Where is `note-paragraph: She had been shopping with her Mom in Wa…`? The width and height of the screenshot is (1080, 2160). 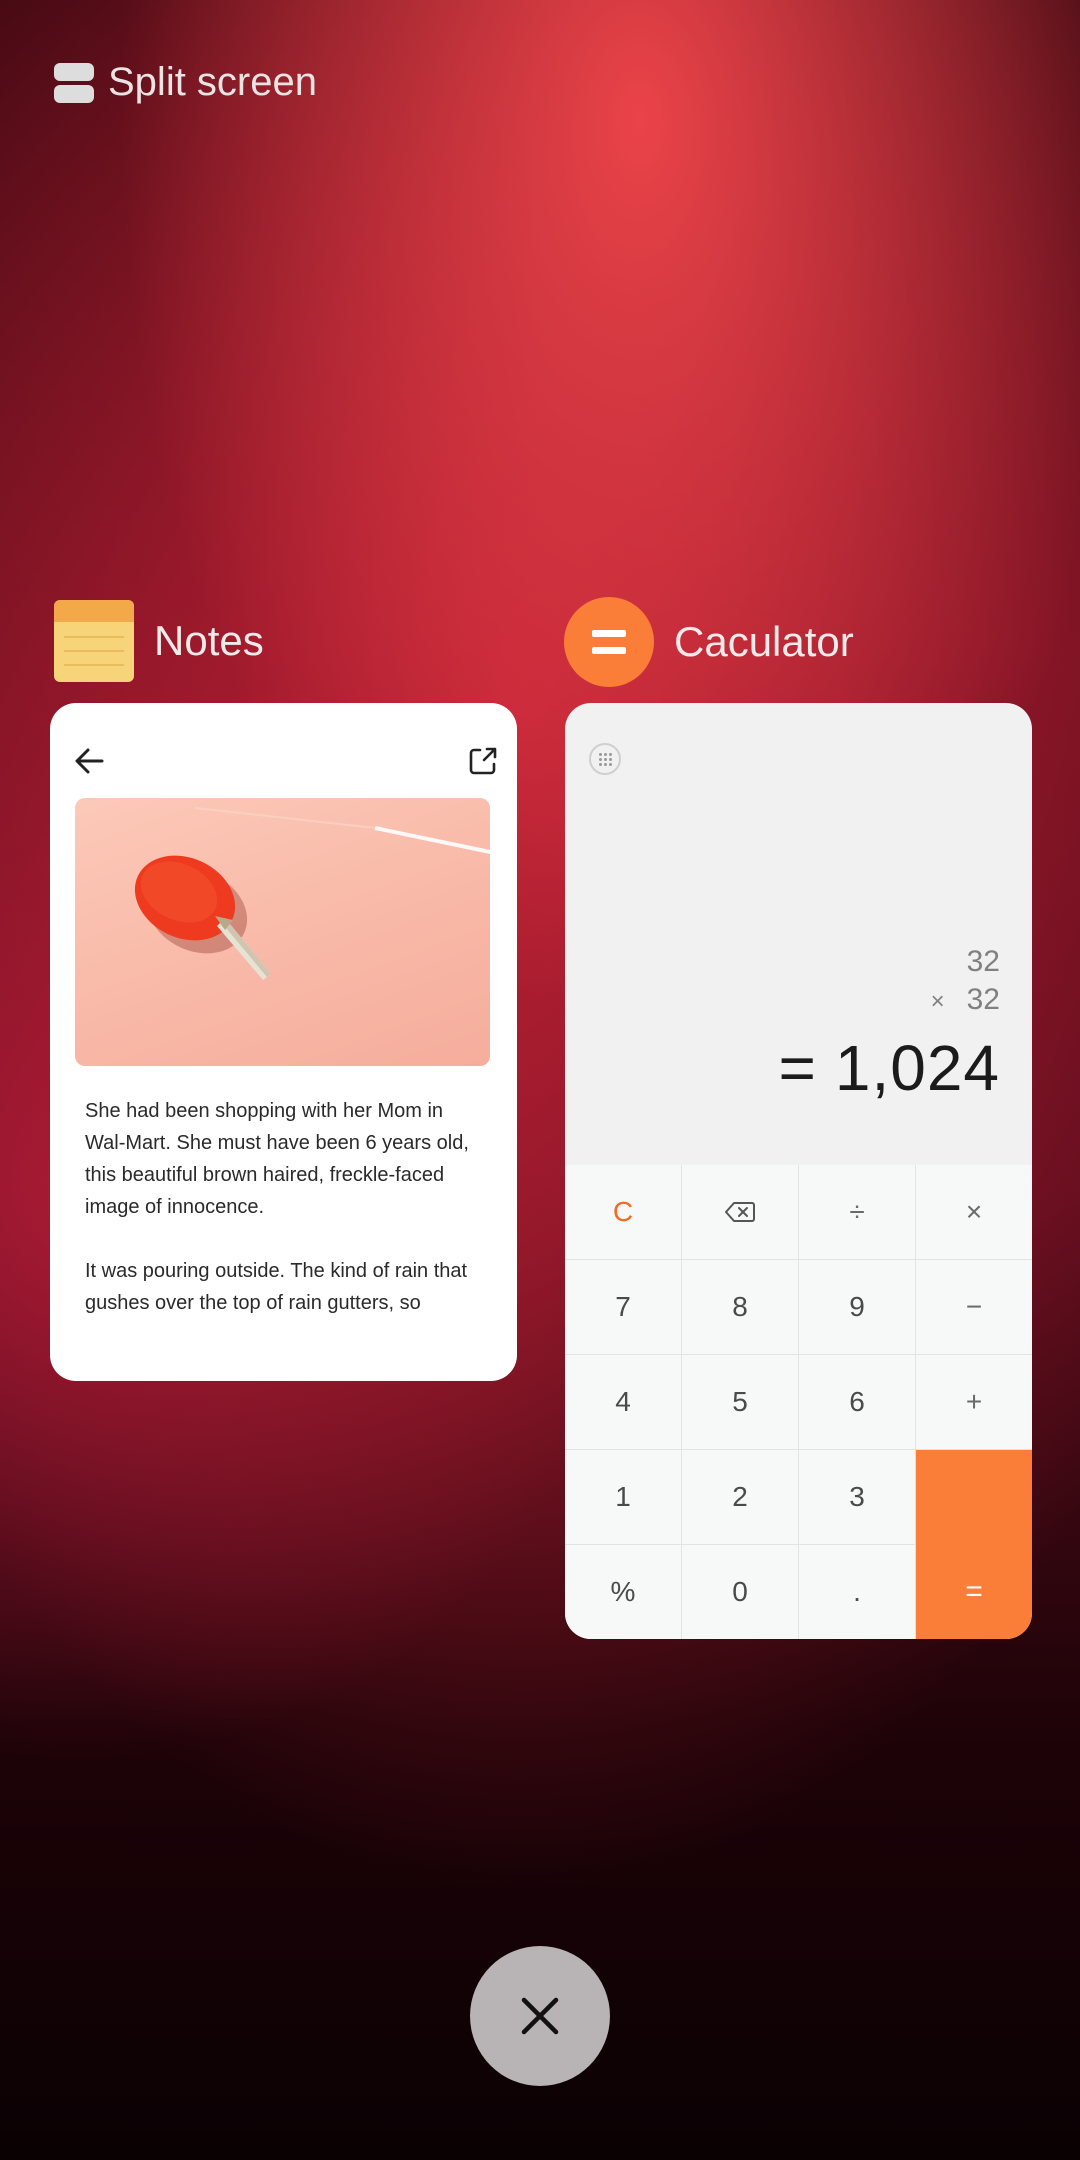 note-paragraph: She had been shopping with her Mom in Wa… is located at coordinates (277, 1159).